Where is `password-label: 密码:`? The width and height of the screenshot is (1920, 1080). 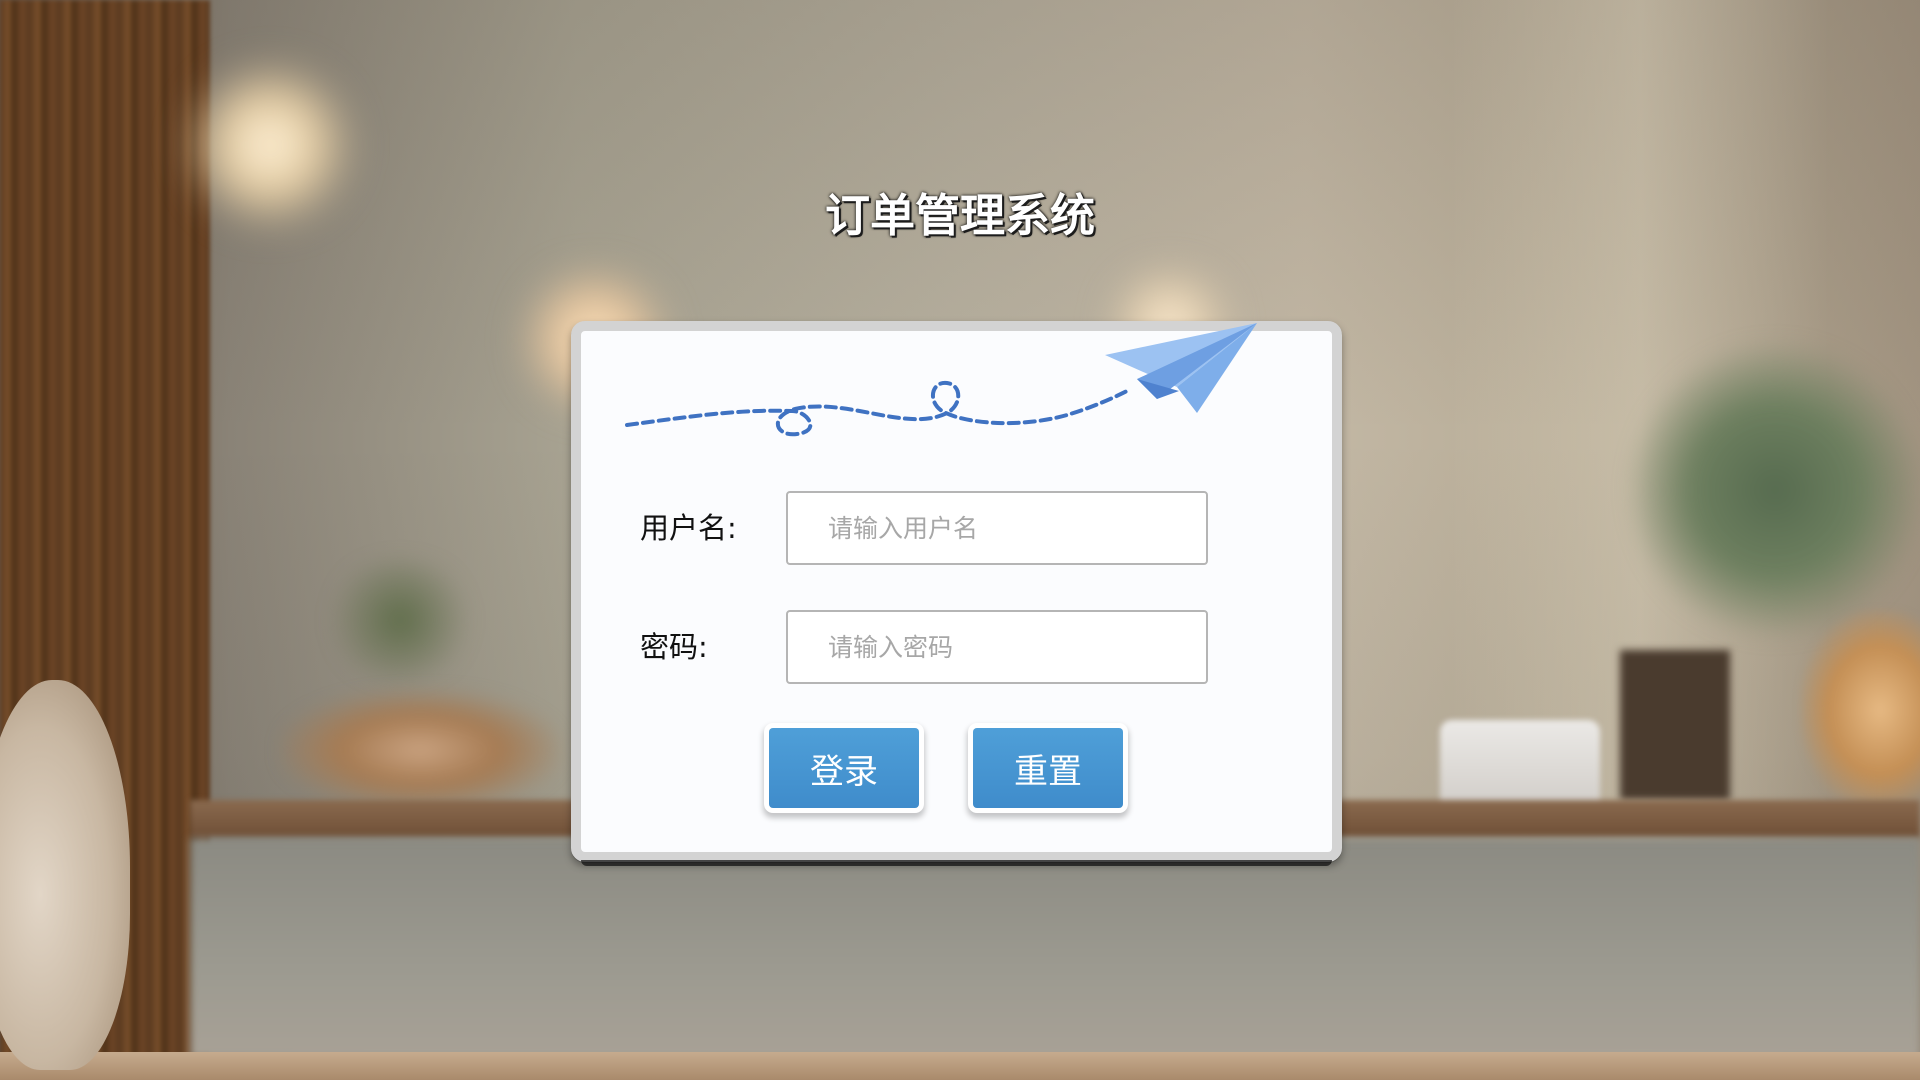
password-label: 密码: is located at coordinates (674, 647).